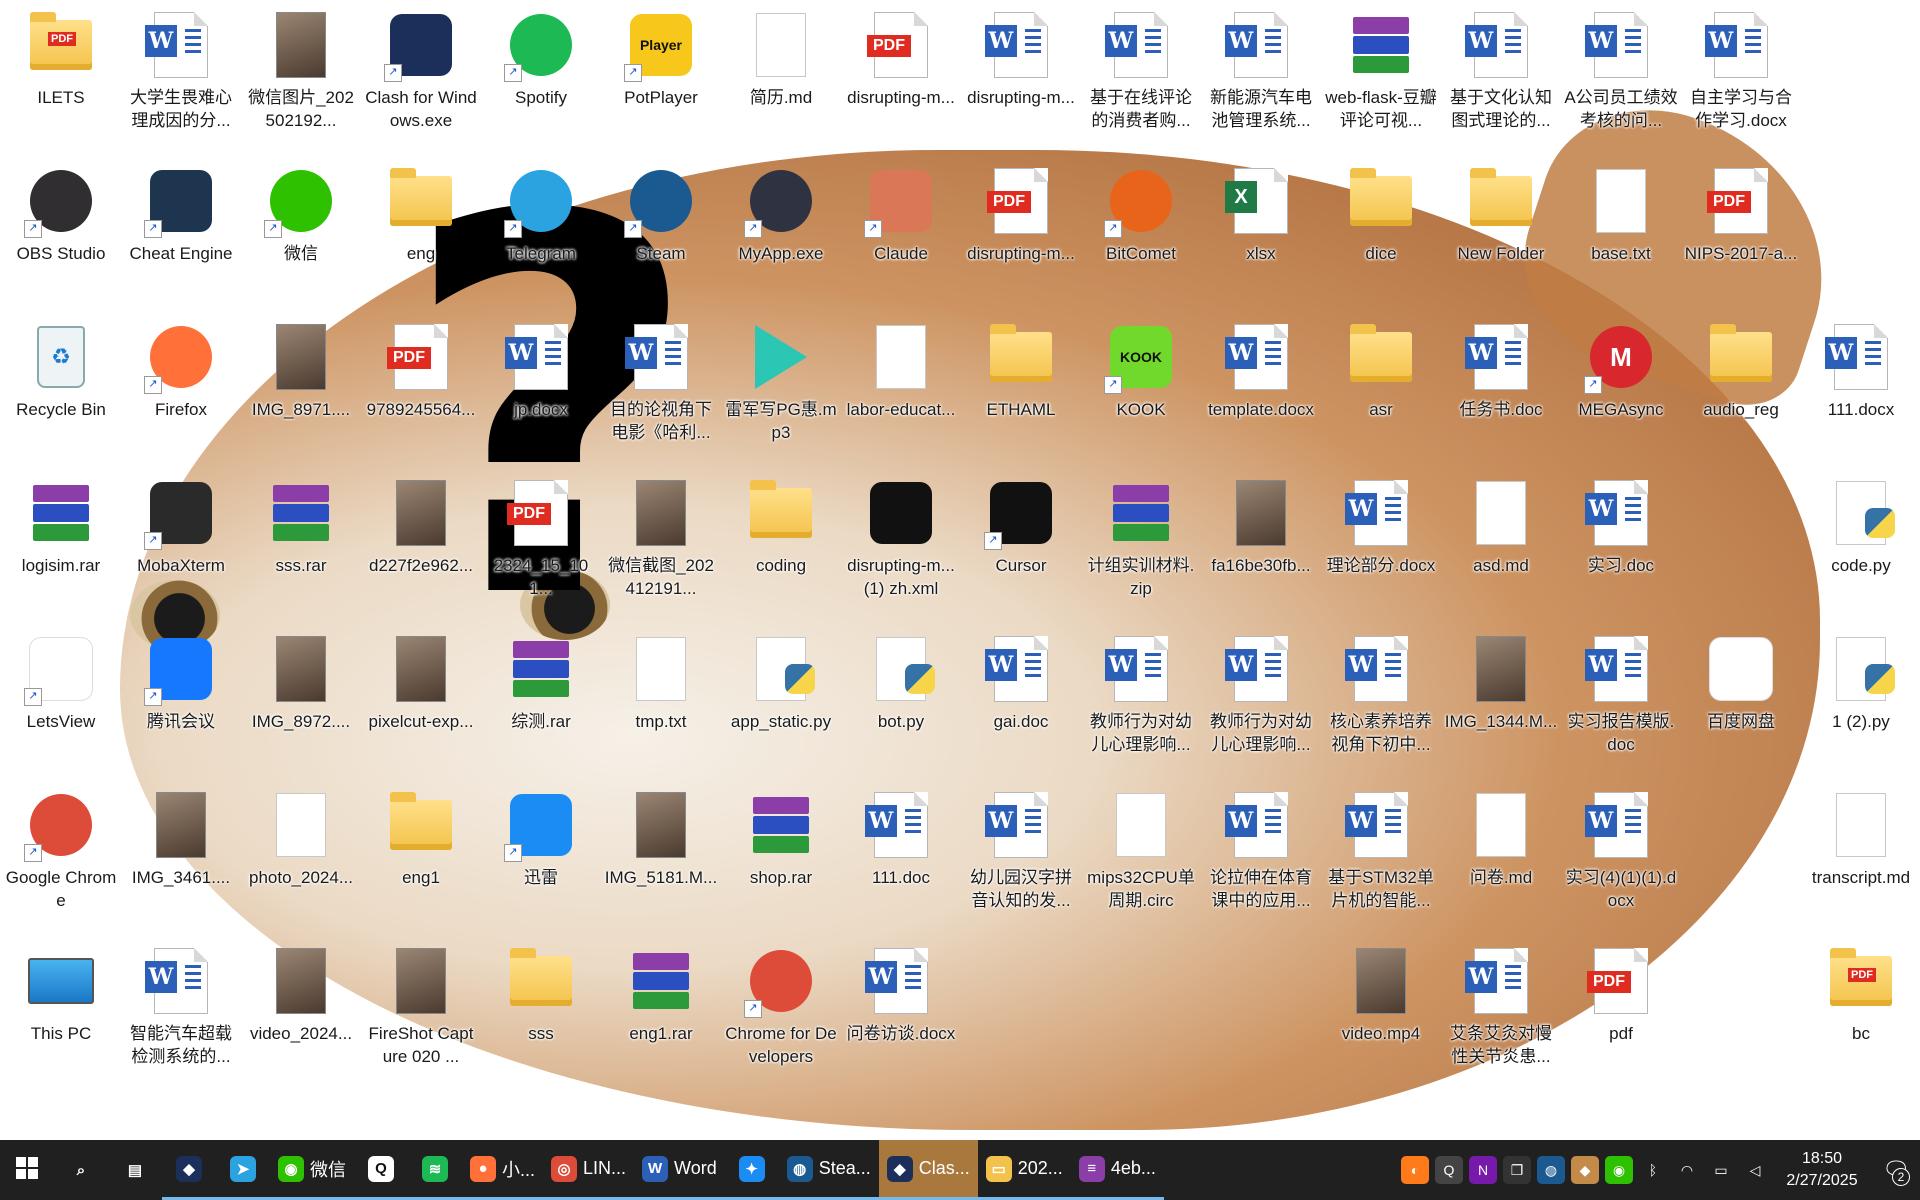 Image resolution: width=1920 pixels, height=1200 pixels. Describe the element at coordinates (1621, 692) in the screenshot. I see `desktop-icon: W 实习报告模版.doc` at that location.